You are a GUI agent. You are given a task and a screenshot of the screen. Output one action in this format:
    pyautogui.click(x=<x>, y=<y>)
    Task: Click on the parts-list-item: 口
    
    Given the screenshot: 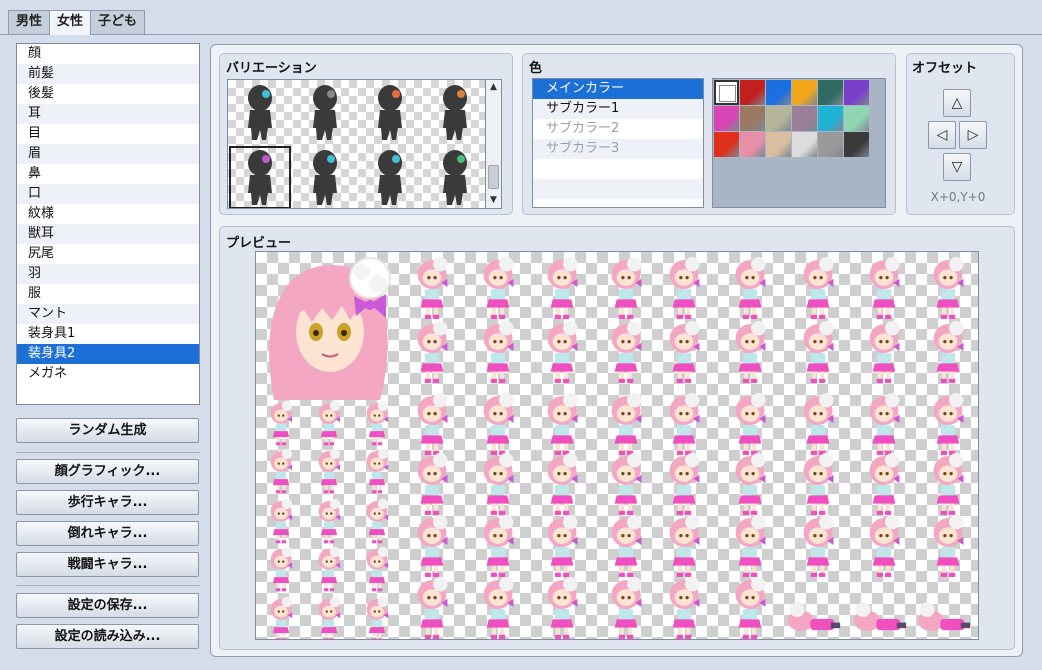 What is the action you would take?
    pyautogui.click(x=108, y=194)
    